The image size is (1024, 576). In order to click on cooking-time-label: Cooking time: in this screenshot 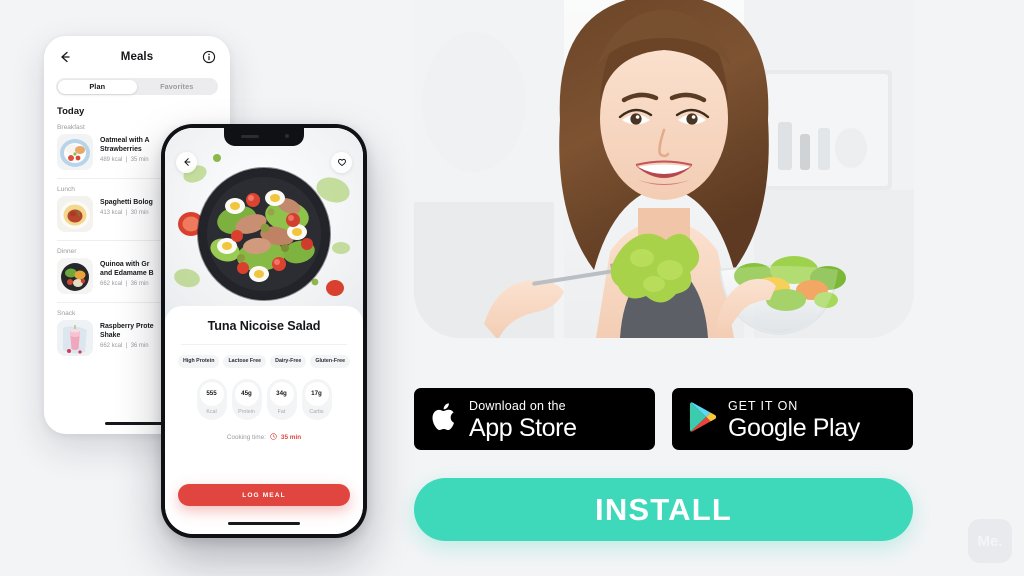, I will do `click(246, 437)`.